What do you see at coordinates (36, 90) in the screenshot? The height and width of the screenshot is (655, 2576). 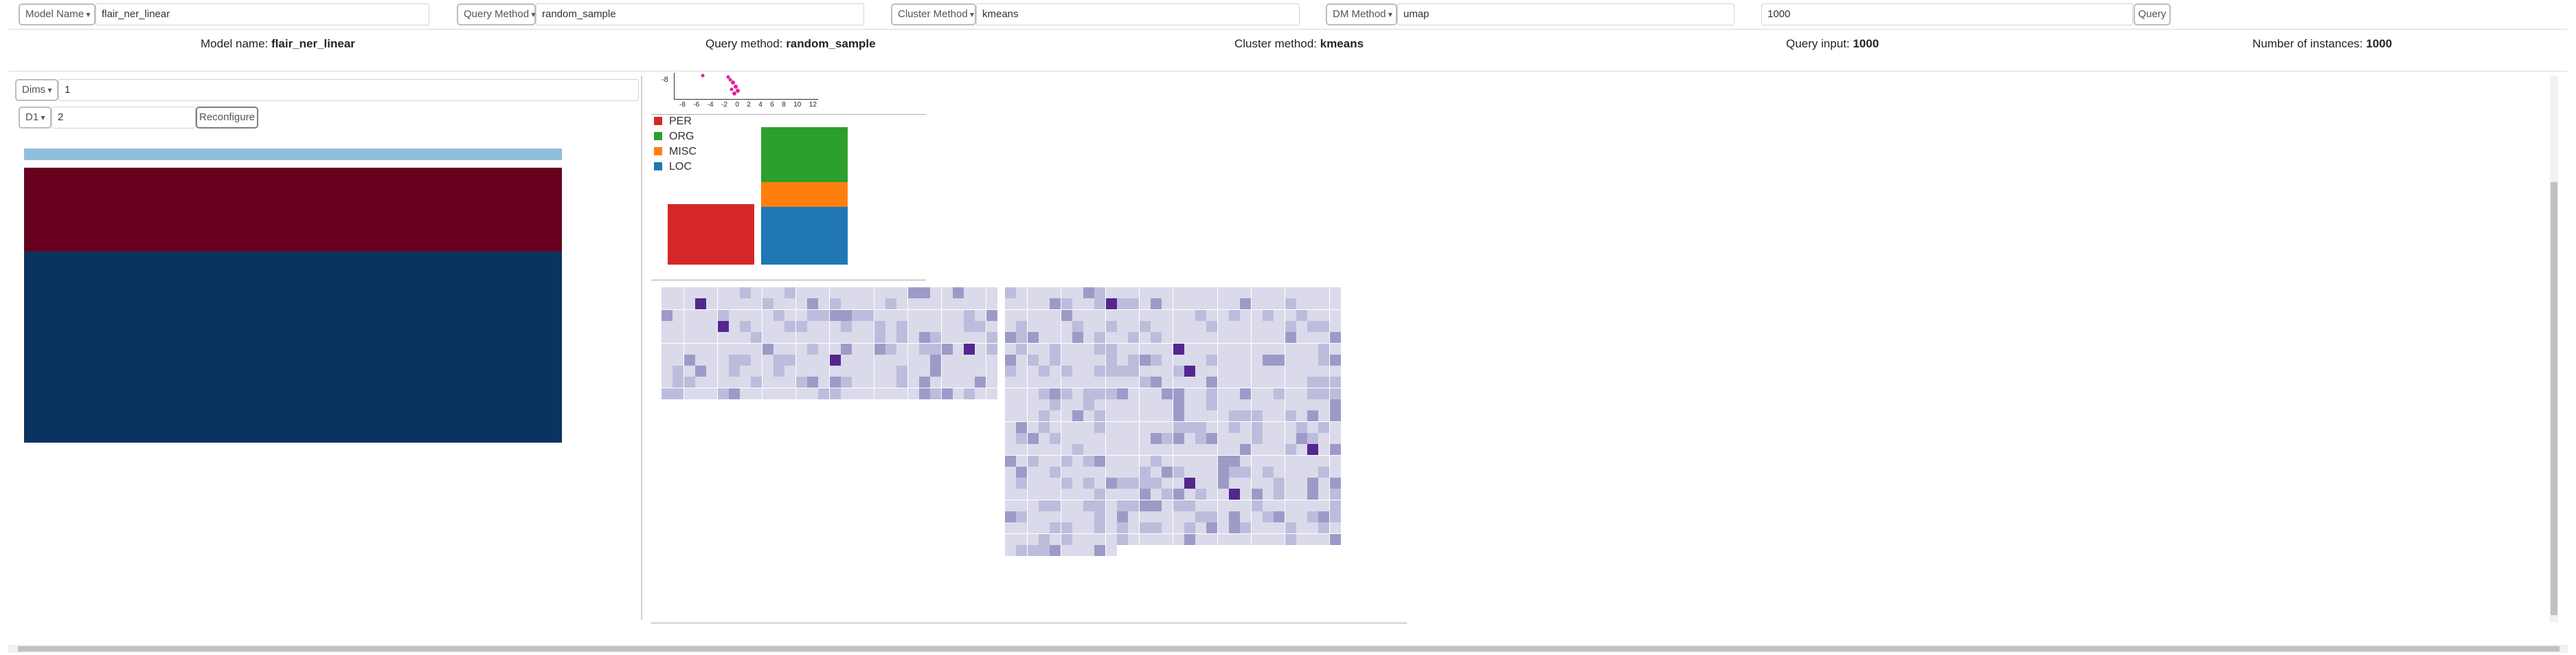 I see `dims-dropdown: Dims` at bounding box center [36, 90].